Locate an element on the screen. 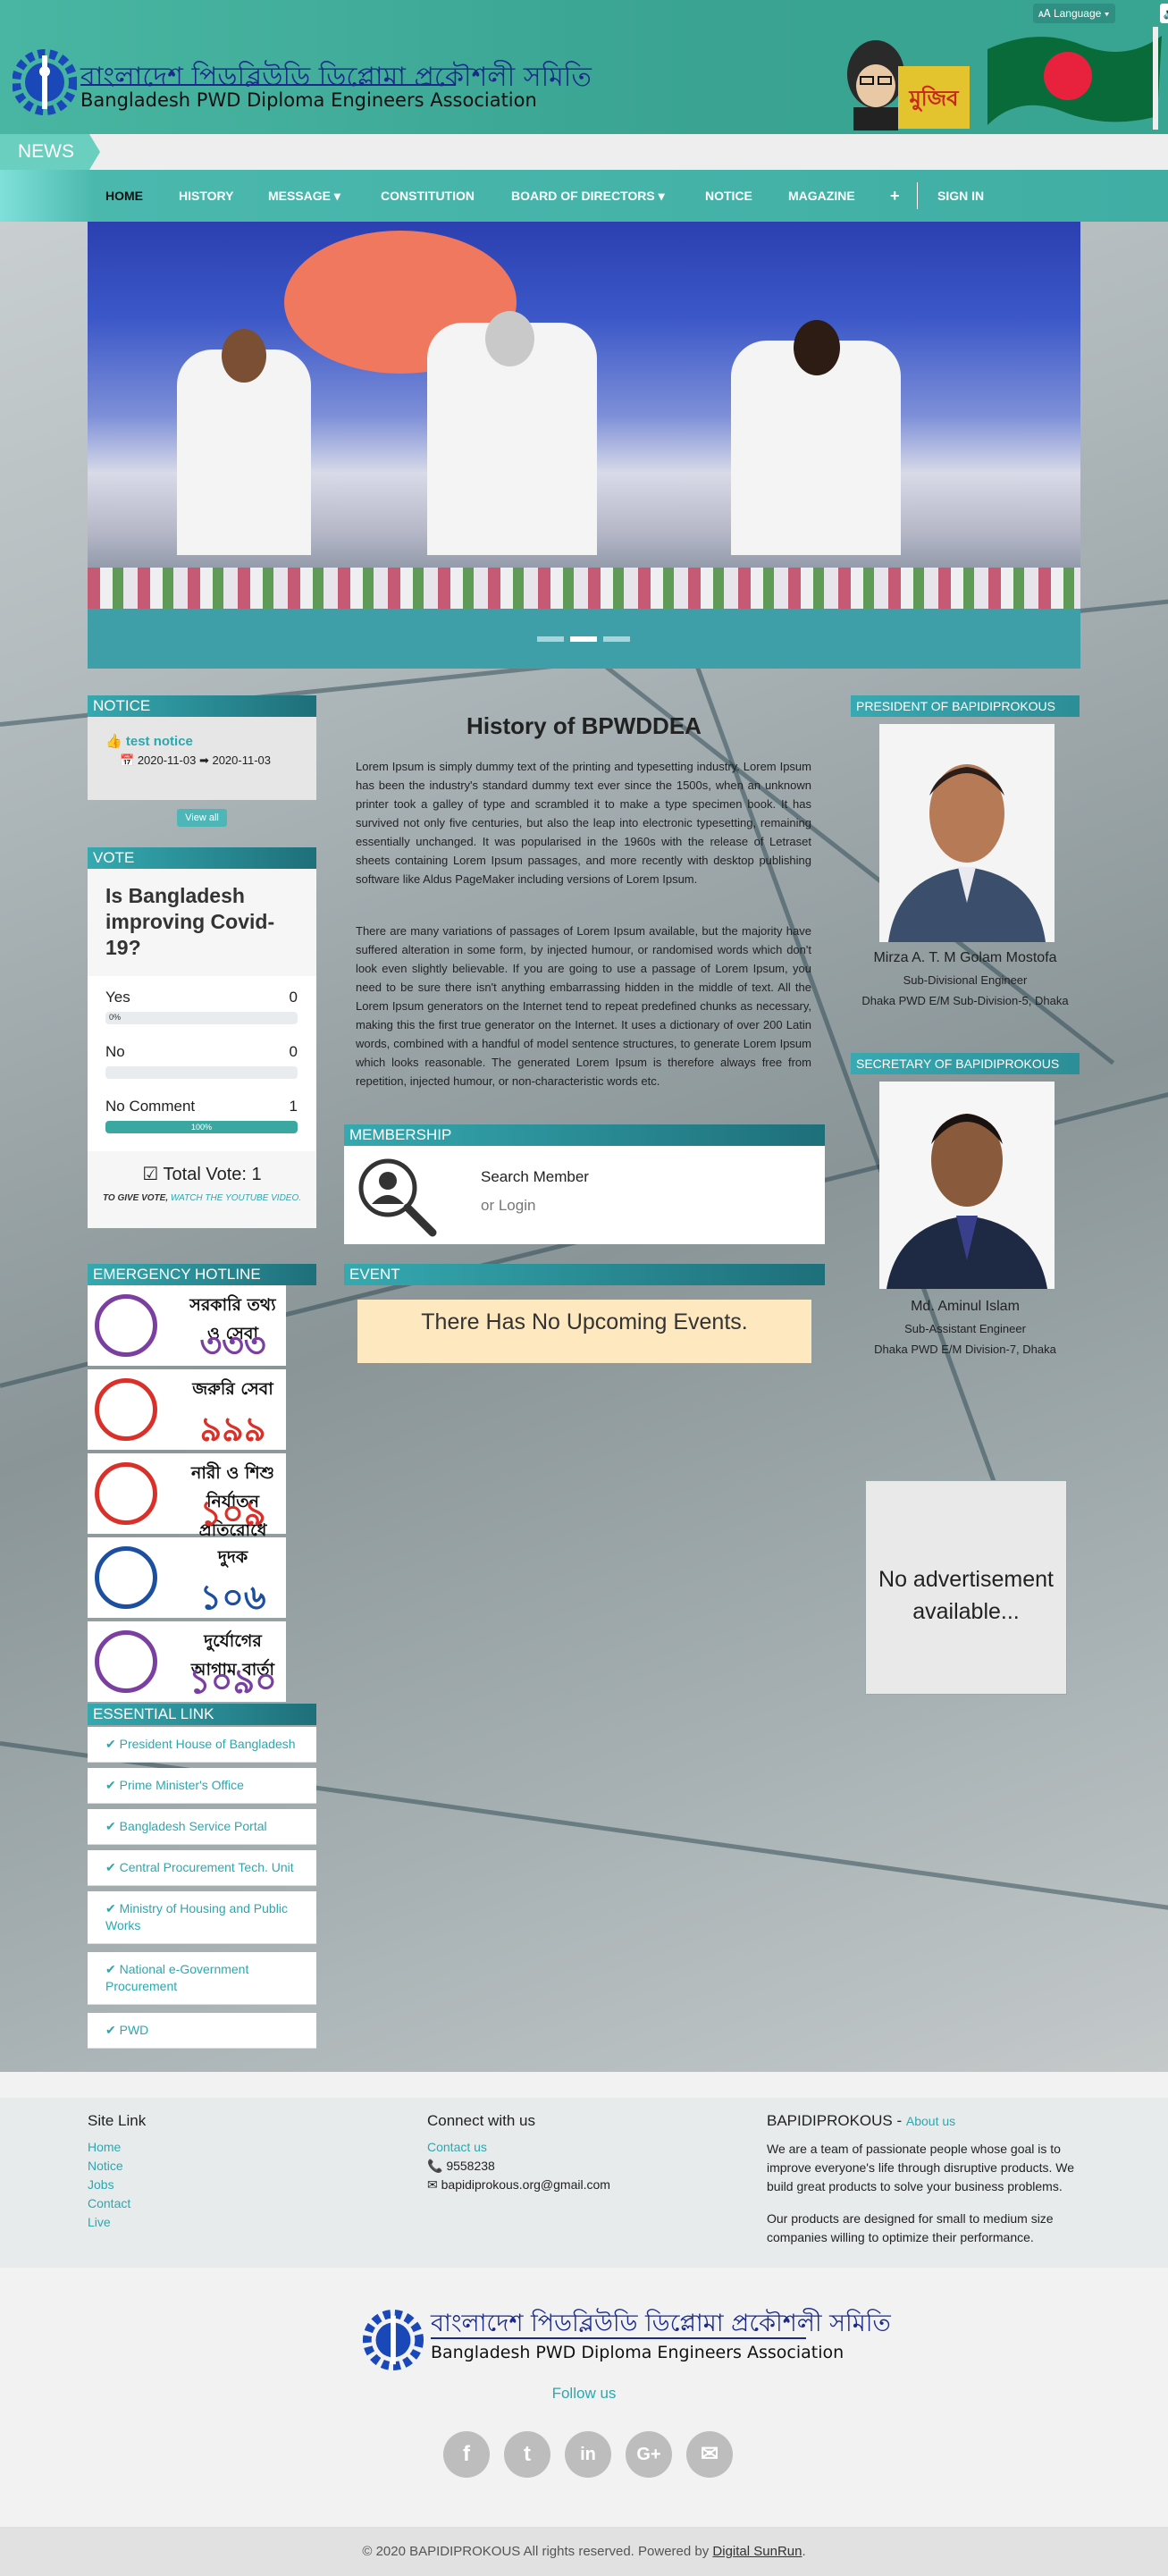 Image resolution: width=1168 pixels, height=2576 pixels. essential-link-item: ✔ Central Procurement Tech. Unit is located at coordinates (202, 1868).